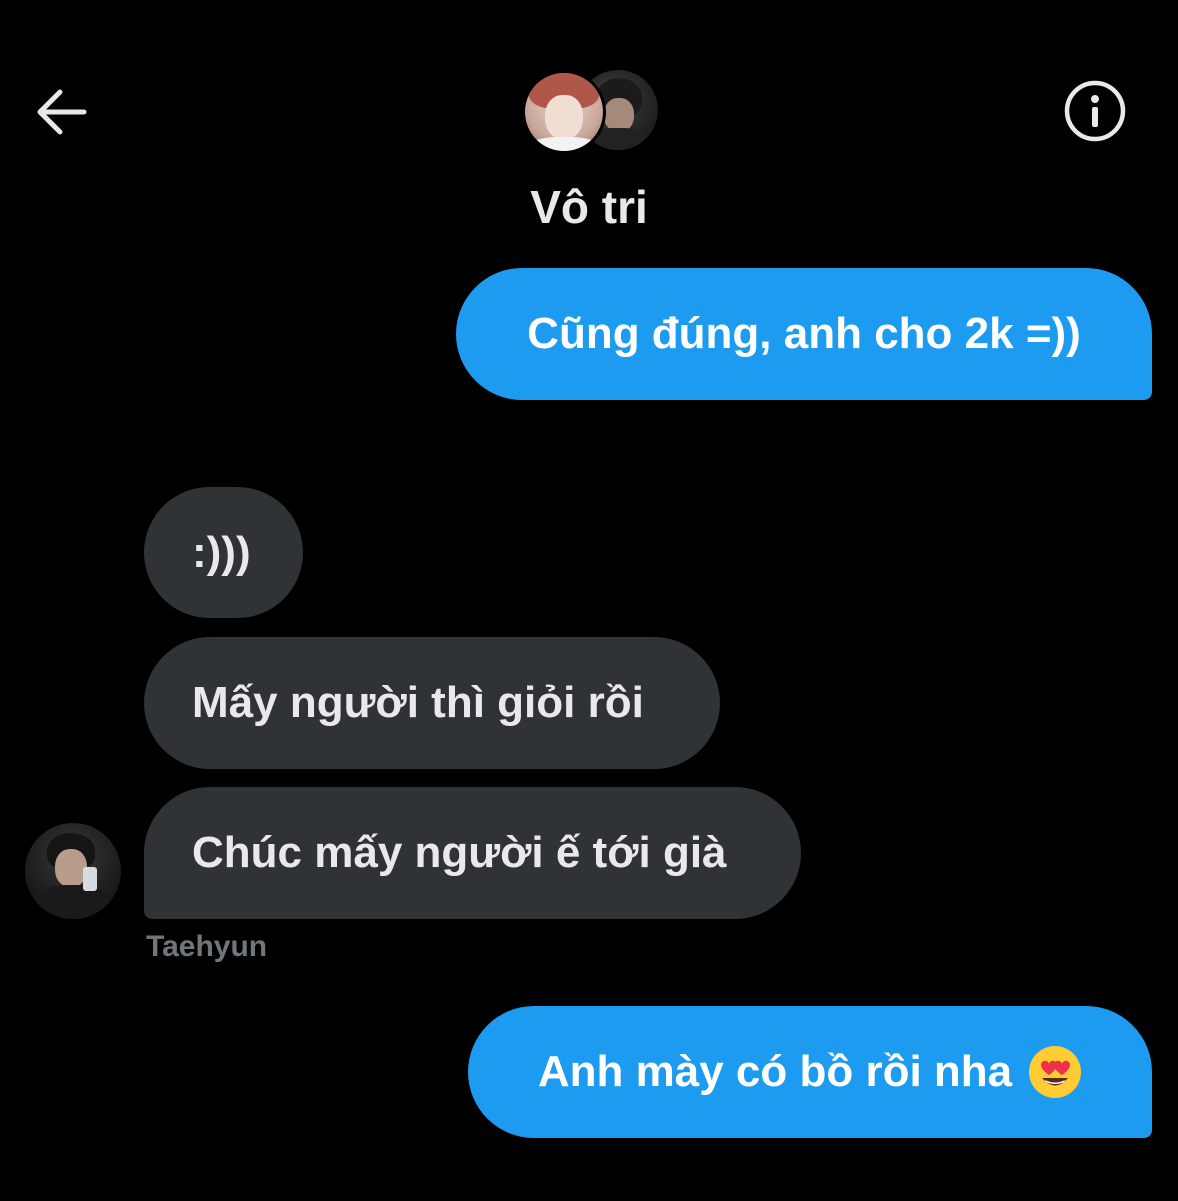 Image resolution: width=1178 pixels, height=1201 pixels. I want to click on conversation-info-button, so click(1095, 111).